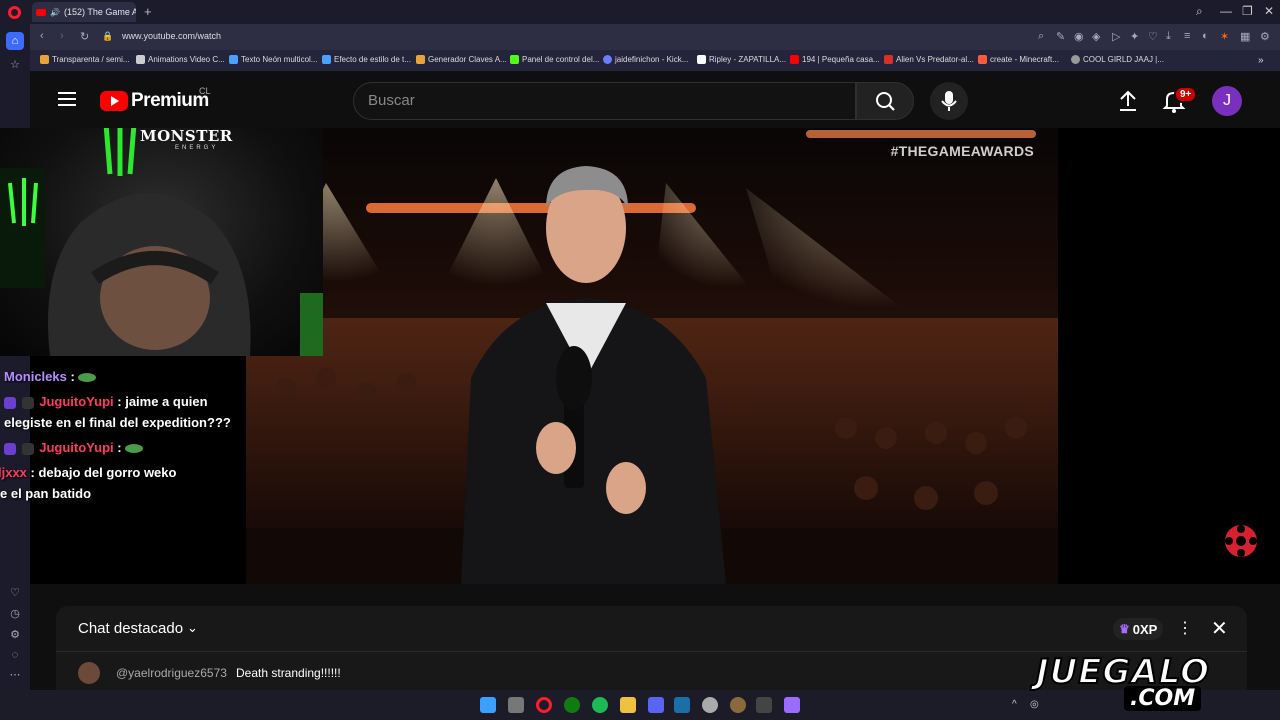 This screenshot has height=720, width=1280. Describe the element at coordinates (628, 705) in the screenshot. I see `file-explorer-icon` at that location.